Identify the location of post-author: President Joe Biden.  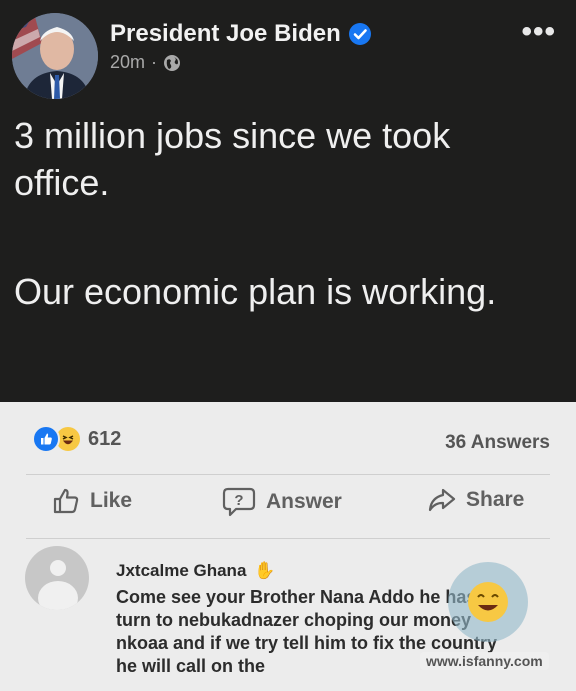
(240, 34).